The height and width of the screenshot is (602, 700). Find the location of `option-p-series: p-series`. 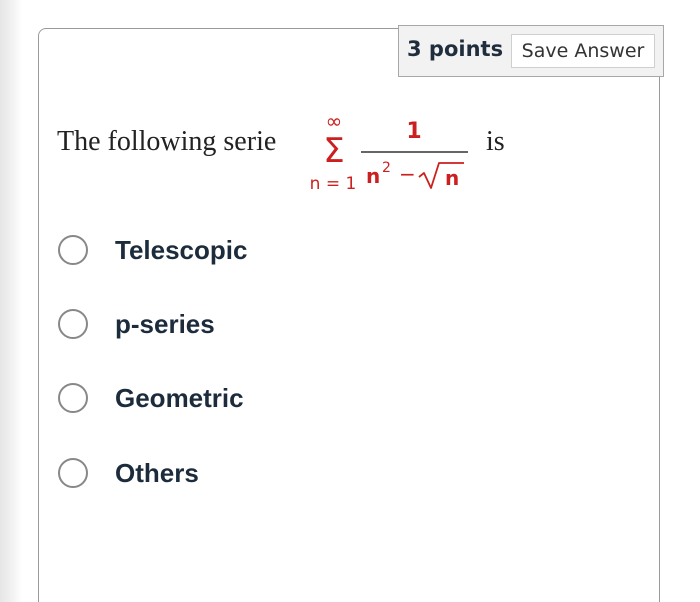

option-p-series: p-series is located at coordinates (136, 324).